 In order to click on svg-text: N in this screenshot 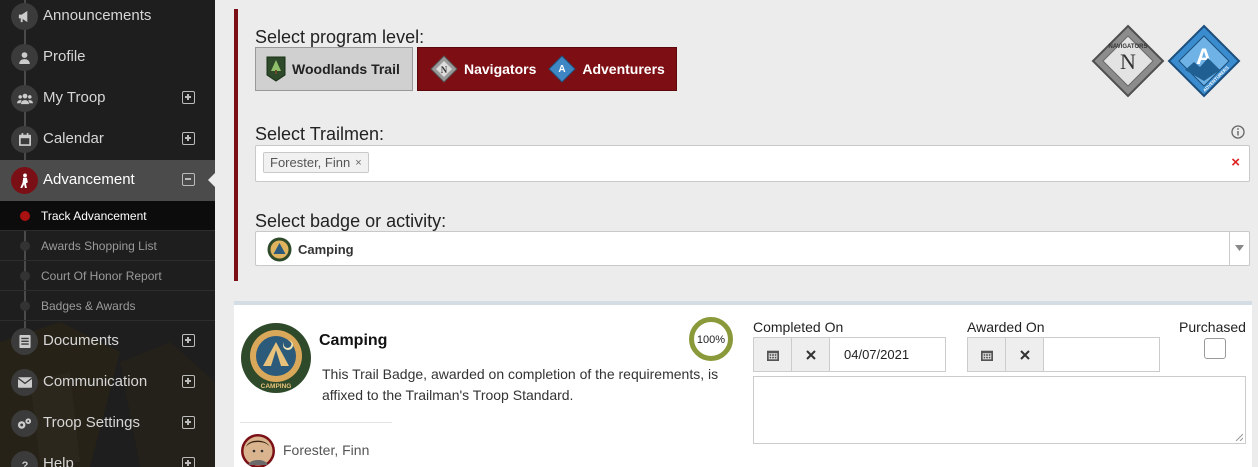, I will do `click(444, 70)`.